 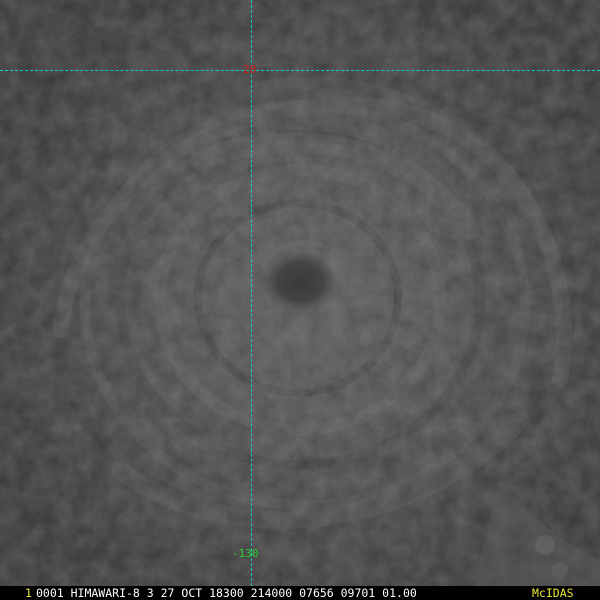 What do you see at coordinates (553, 593) in the screenshot?
I see `mcidas-brand: McIDAS` at bounding box center [553, 593].